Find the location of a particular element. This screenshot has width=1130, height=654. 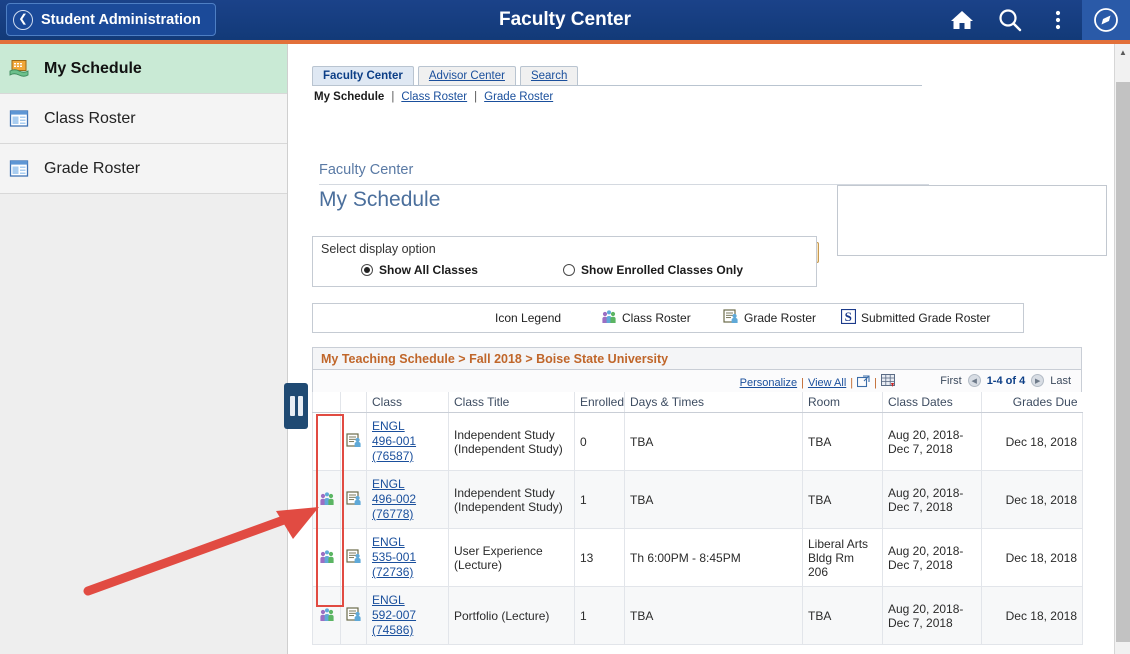

class-cell: ENGL 496-001 (76587) is located at coordinates (407, 441).